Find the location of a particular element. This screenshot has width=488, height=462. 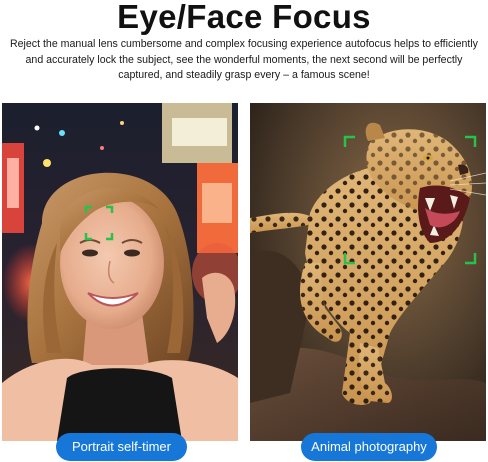

animal-photography-label: Animal photography is located at coordinates (369, 447).